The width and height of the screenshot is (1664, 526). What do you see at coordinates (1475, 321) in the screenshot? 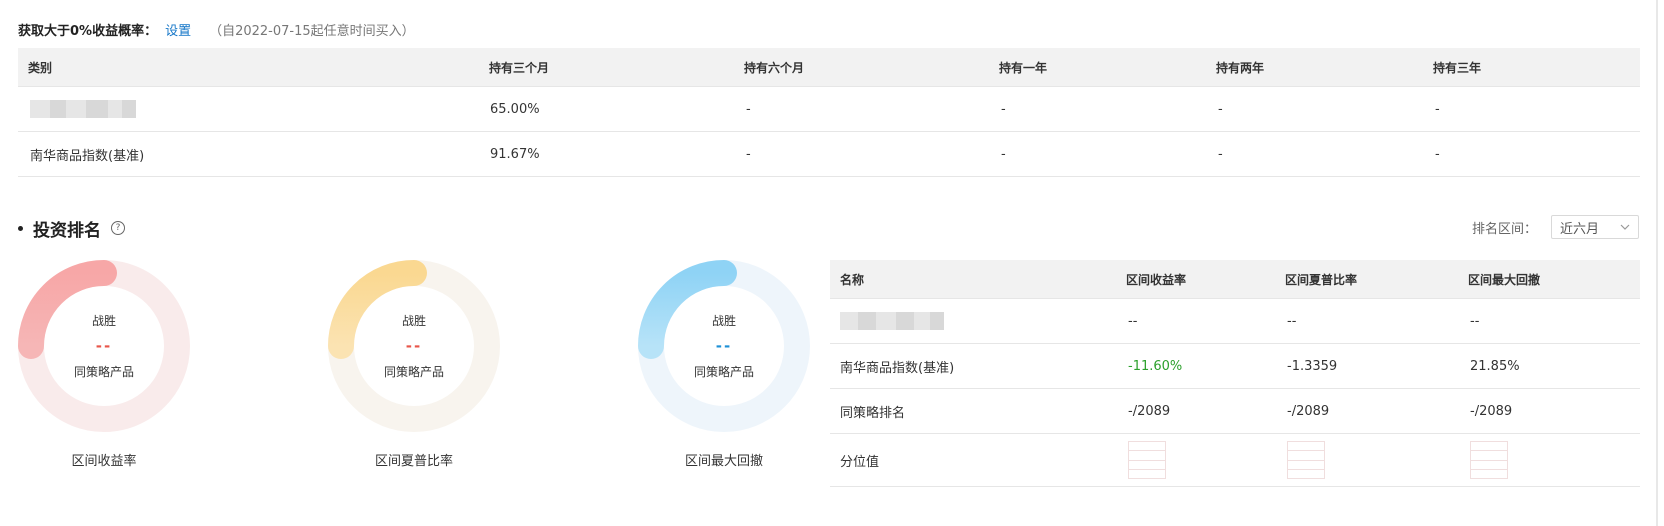
I see `value-drawdown: --` at bounding box center [1475, 321].